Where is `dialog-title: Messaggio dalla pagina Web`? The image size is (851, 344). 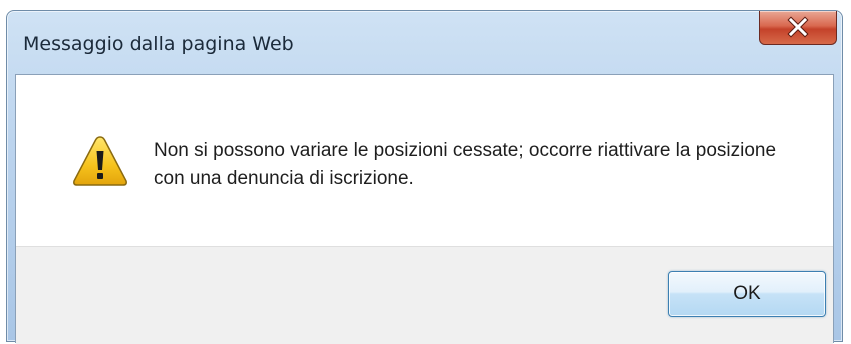 dialog-title: Messaggio dalla pagina Web is located at coordinates (158, 44).